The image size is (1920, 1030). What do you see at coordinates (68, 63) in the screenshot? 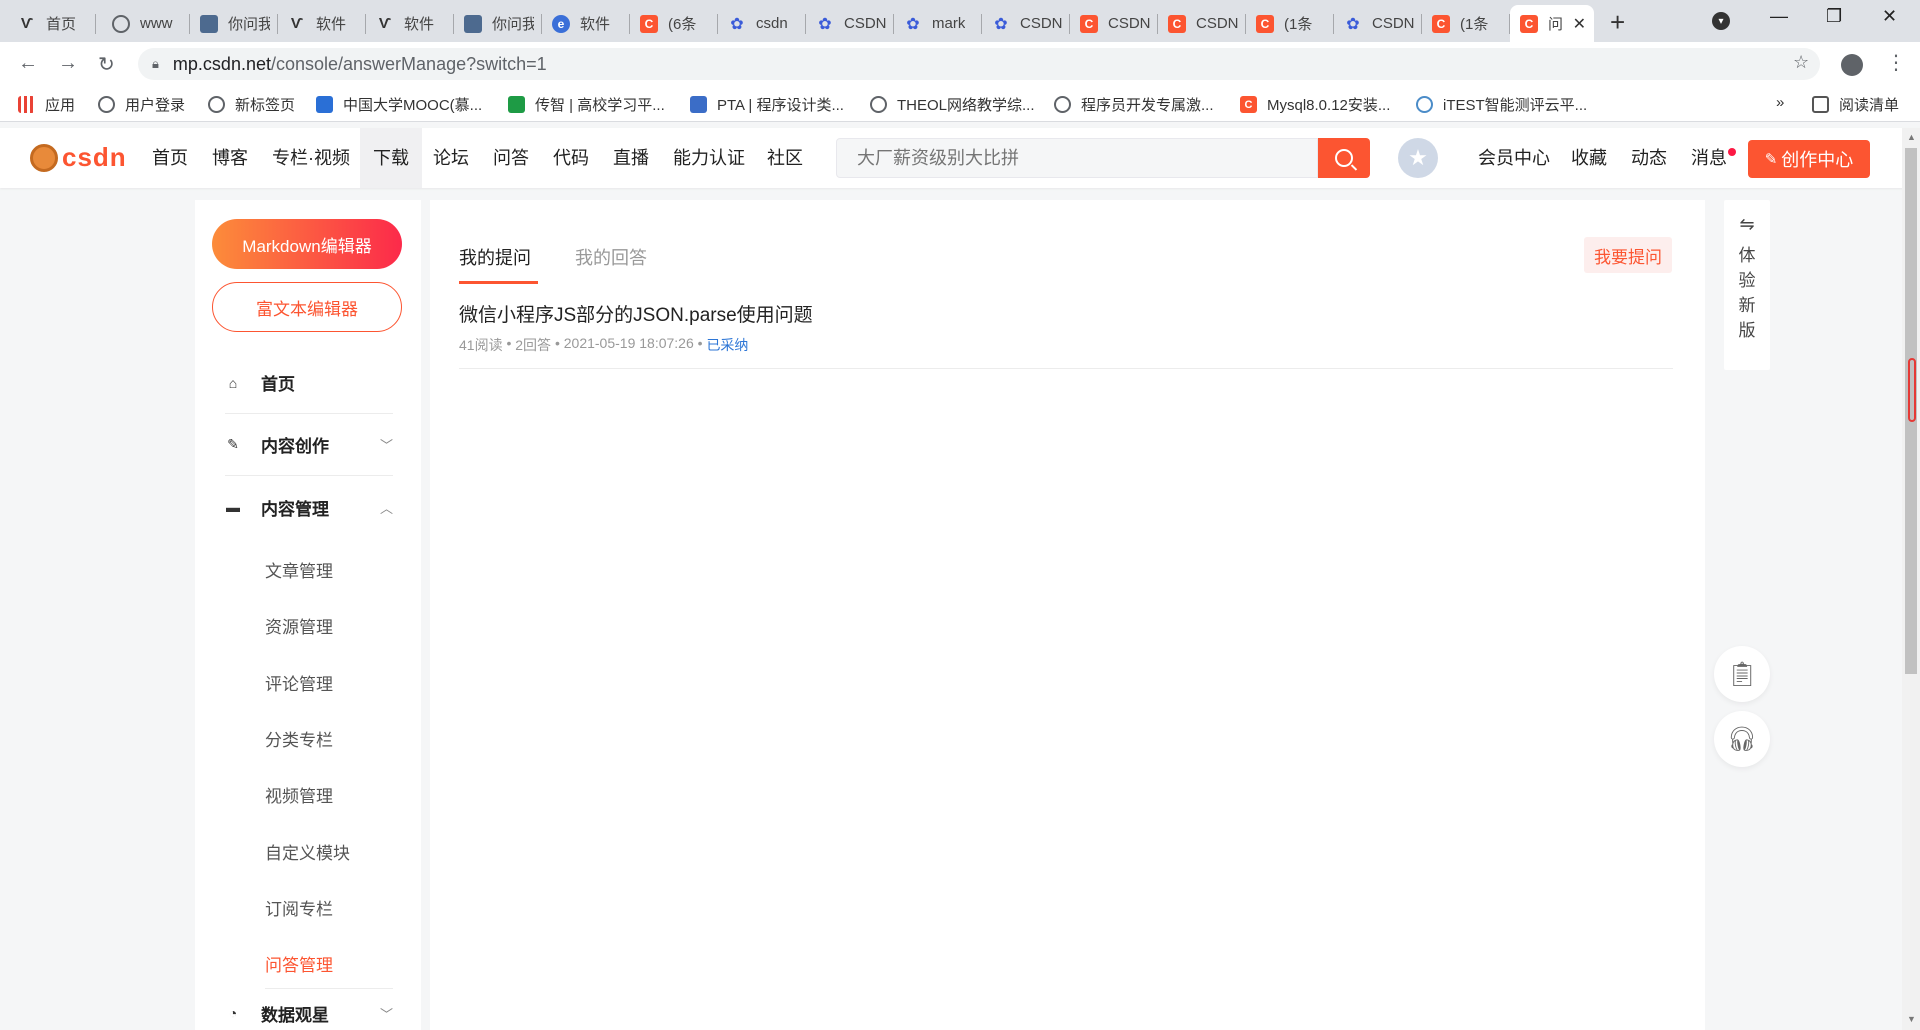
I see `forward-icon: →` at bounding box center [68, 63].